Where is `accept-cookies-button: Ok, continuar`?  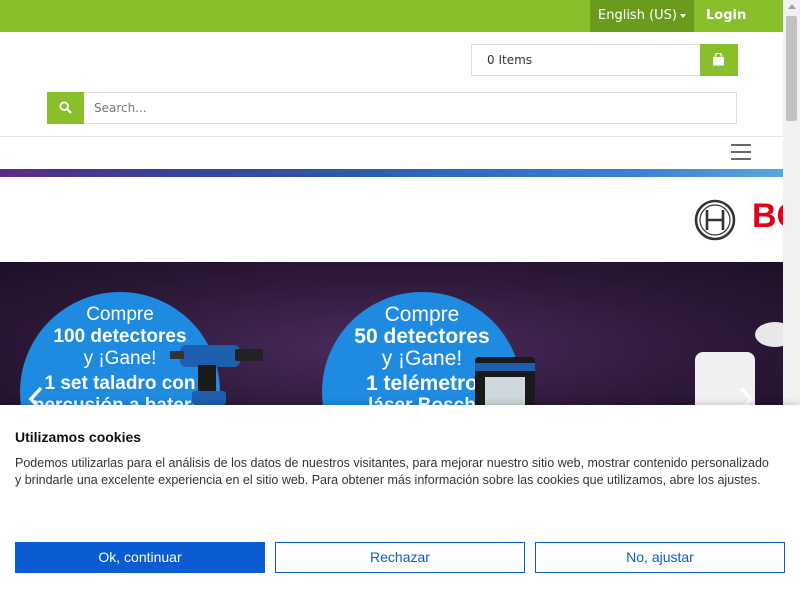
accept-cookies-button: Ok, continuar is located at coordinates (140, 557).